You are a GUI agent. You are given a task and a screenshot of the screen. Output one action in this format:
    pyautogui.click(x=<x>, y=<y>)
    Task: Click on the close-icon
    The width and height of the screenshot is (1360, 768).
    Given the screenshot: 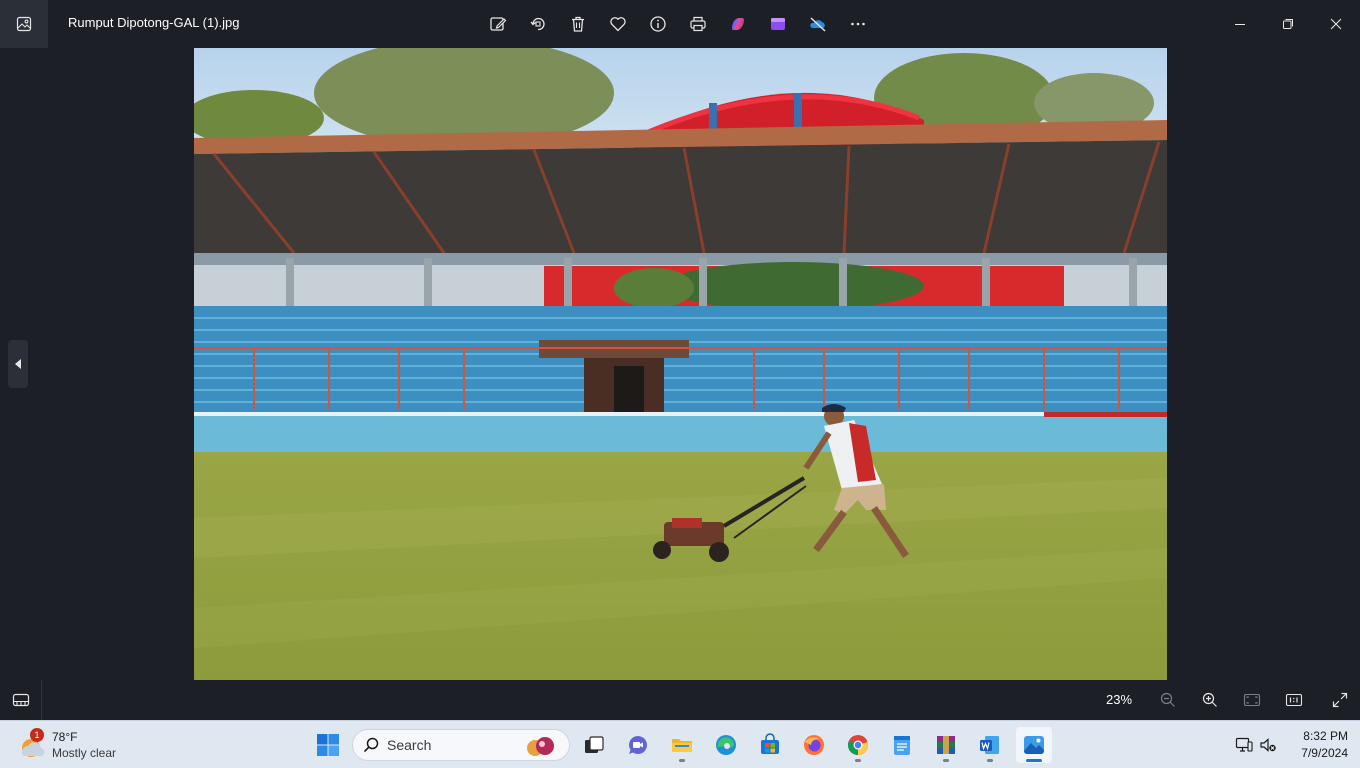 What is the action you would take?
    pyautogui.click(x=1336, y=24)
    